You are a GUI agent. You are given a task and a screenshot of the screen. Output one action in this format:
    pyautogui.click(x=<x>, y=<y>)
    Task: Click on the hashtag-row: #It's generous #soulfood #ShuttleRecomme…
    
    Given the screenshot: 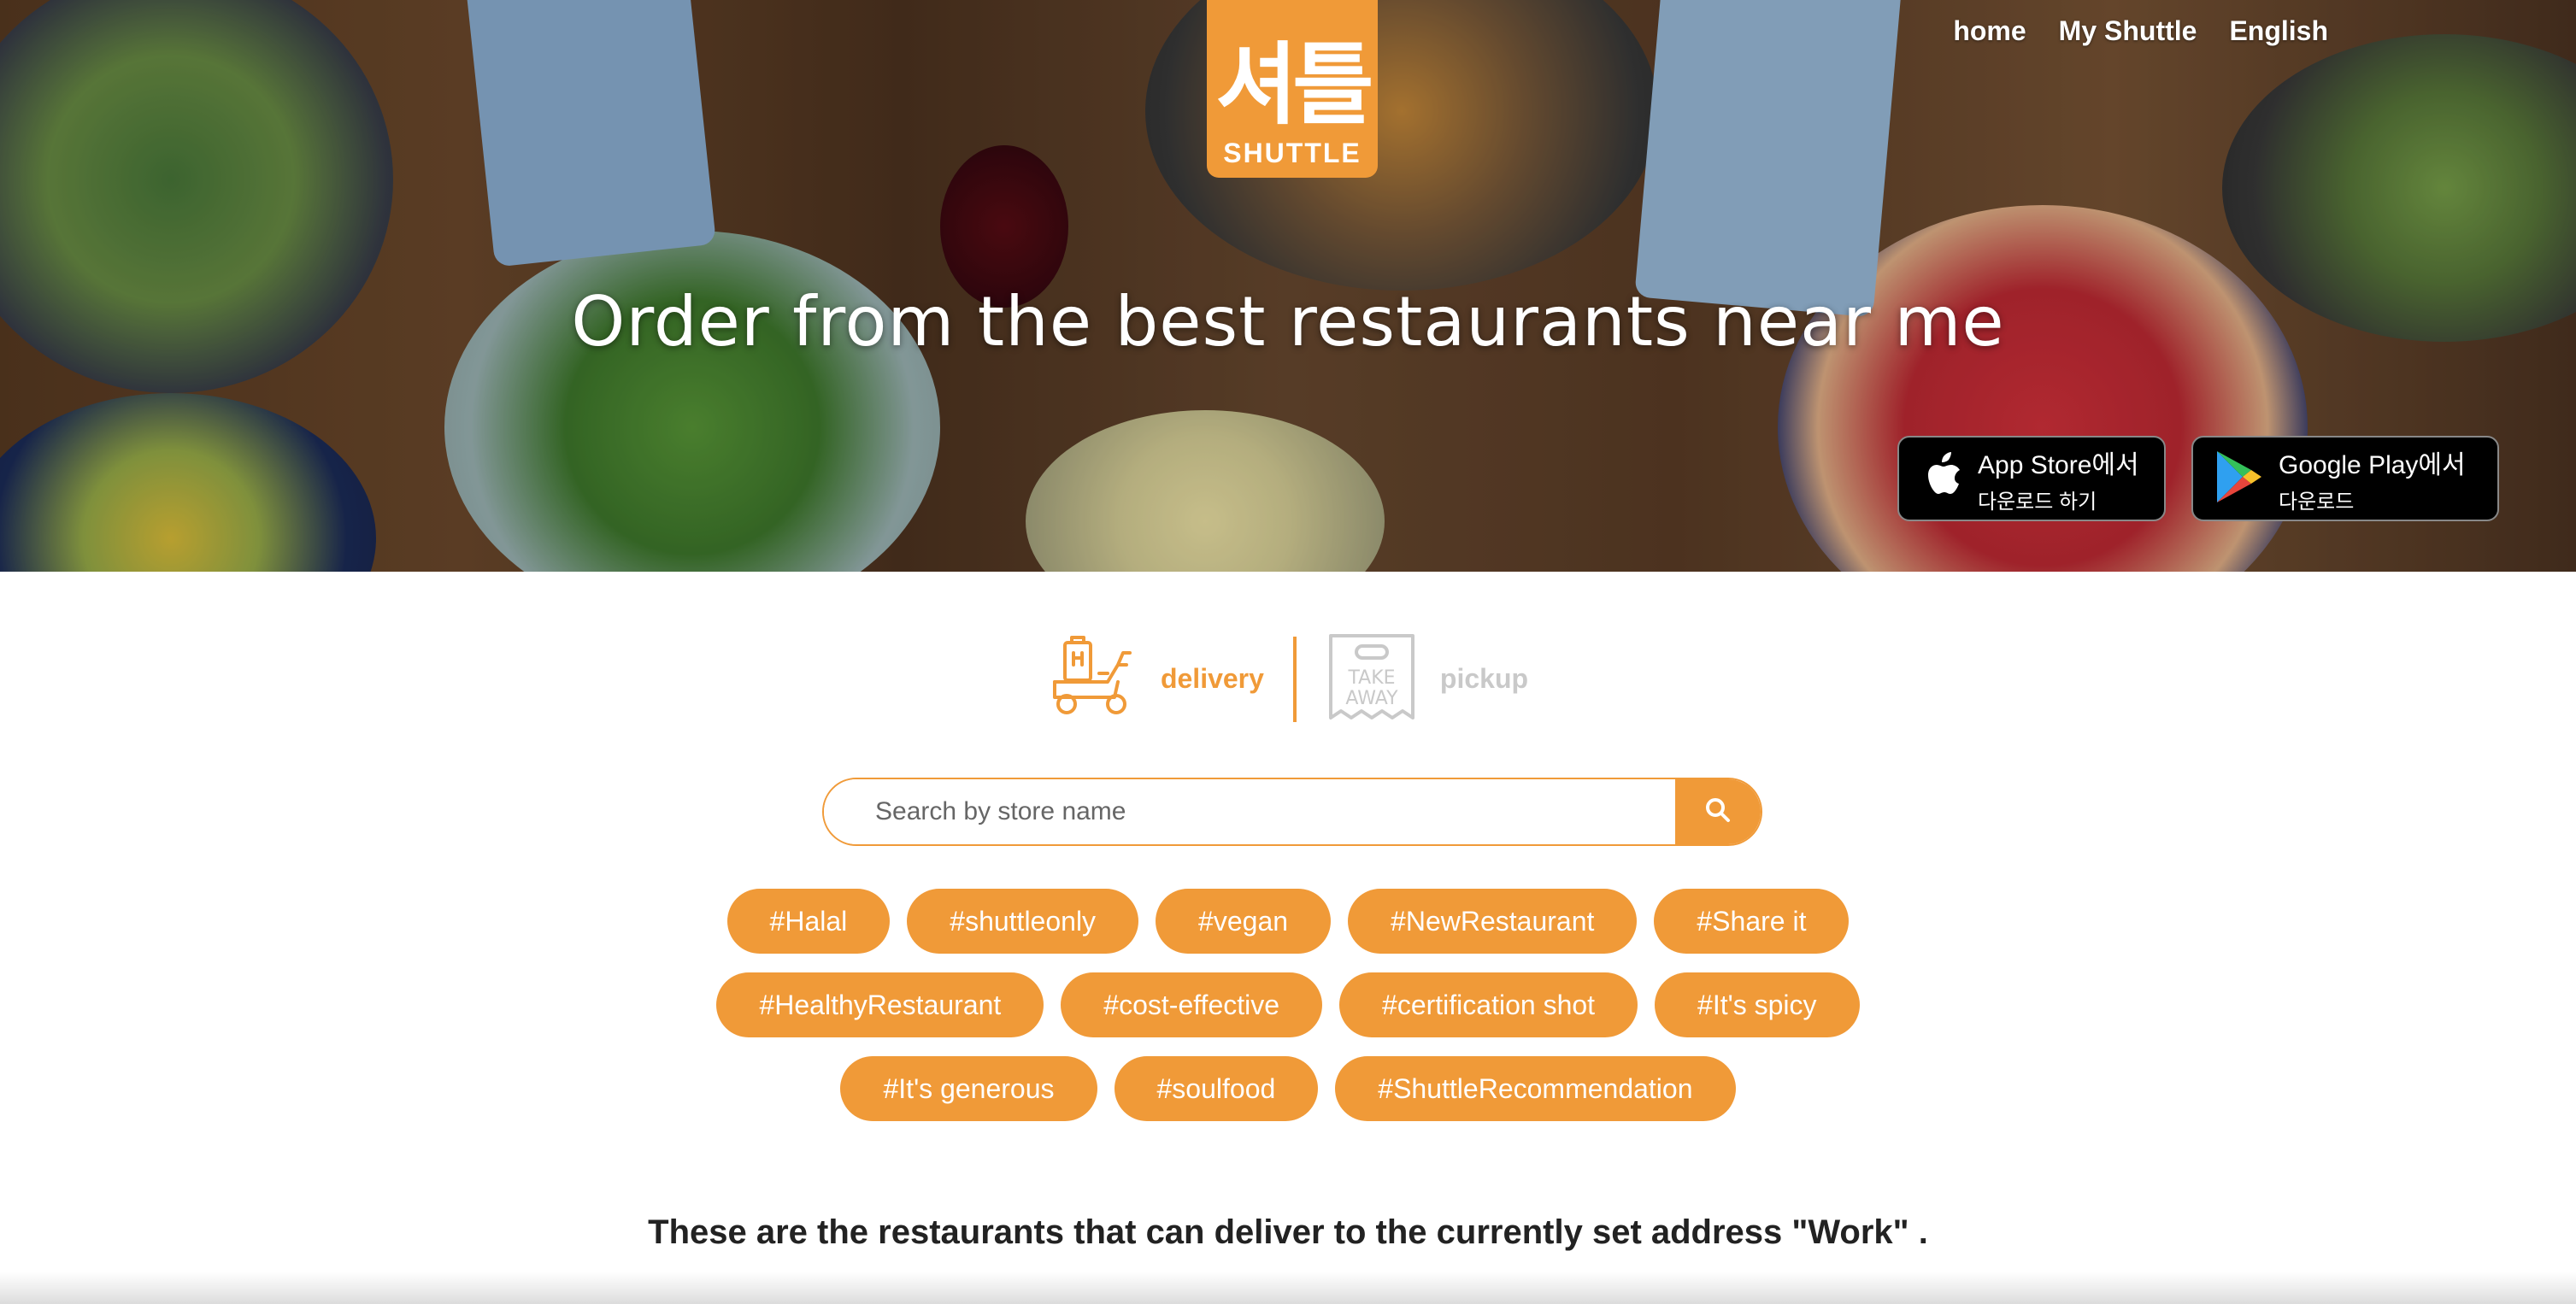 What is the action you would take?
    pyautogui.click(x=1288, y=1088)
    